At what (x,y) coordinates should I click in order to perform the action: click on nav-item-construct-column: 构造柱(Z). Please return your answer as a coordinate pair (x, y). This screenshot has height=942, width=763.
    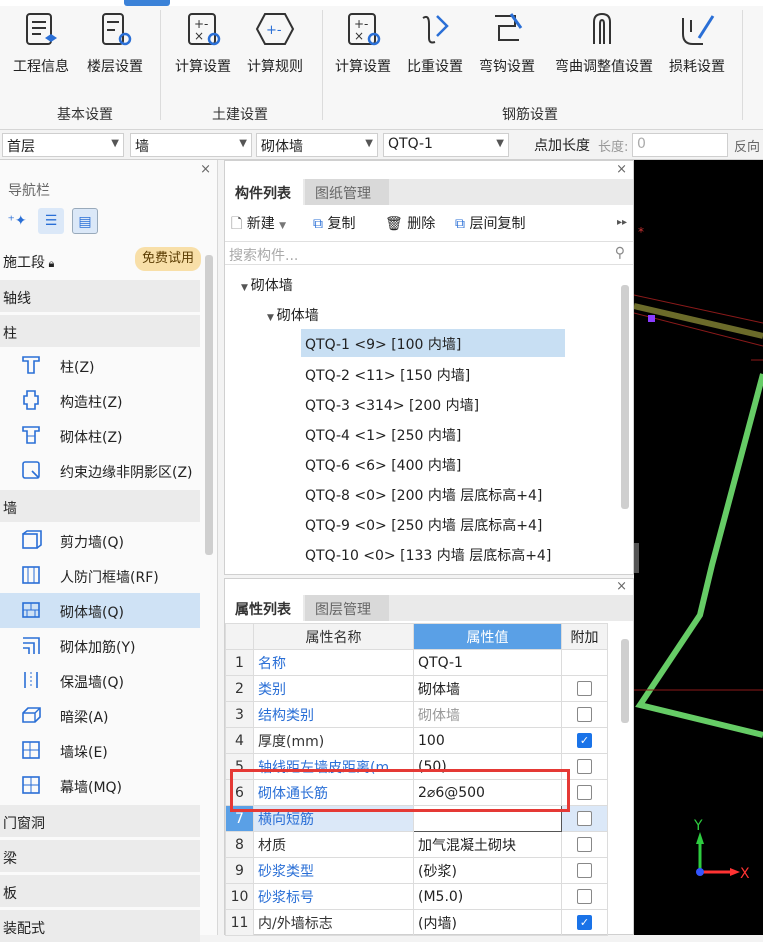
    Looking at the image, I should click on (100, 400).